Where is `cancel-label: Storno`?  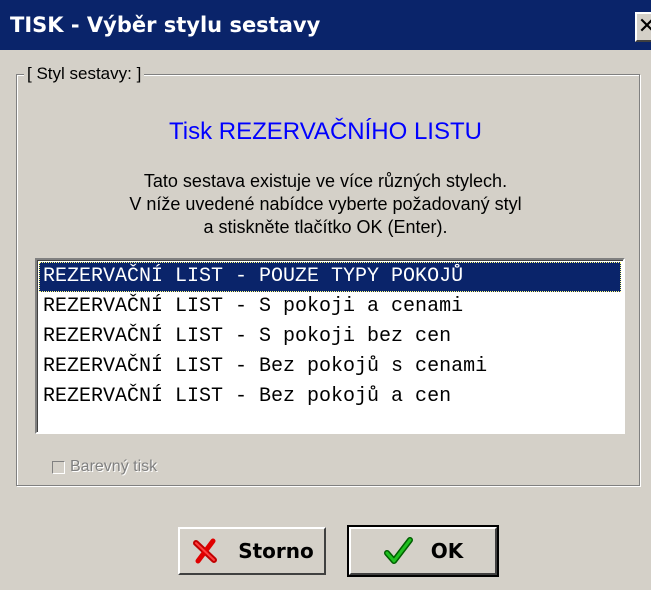
cancel-label: Storno is located at coordinates (276, 551).